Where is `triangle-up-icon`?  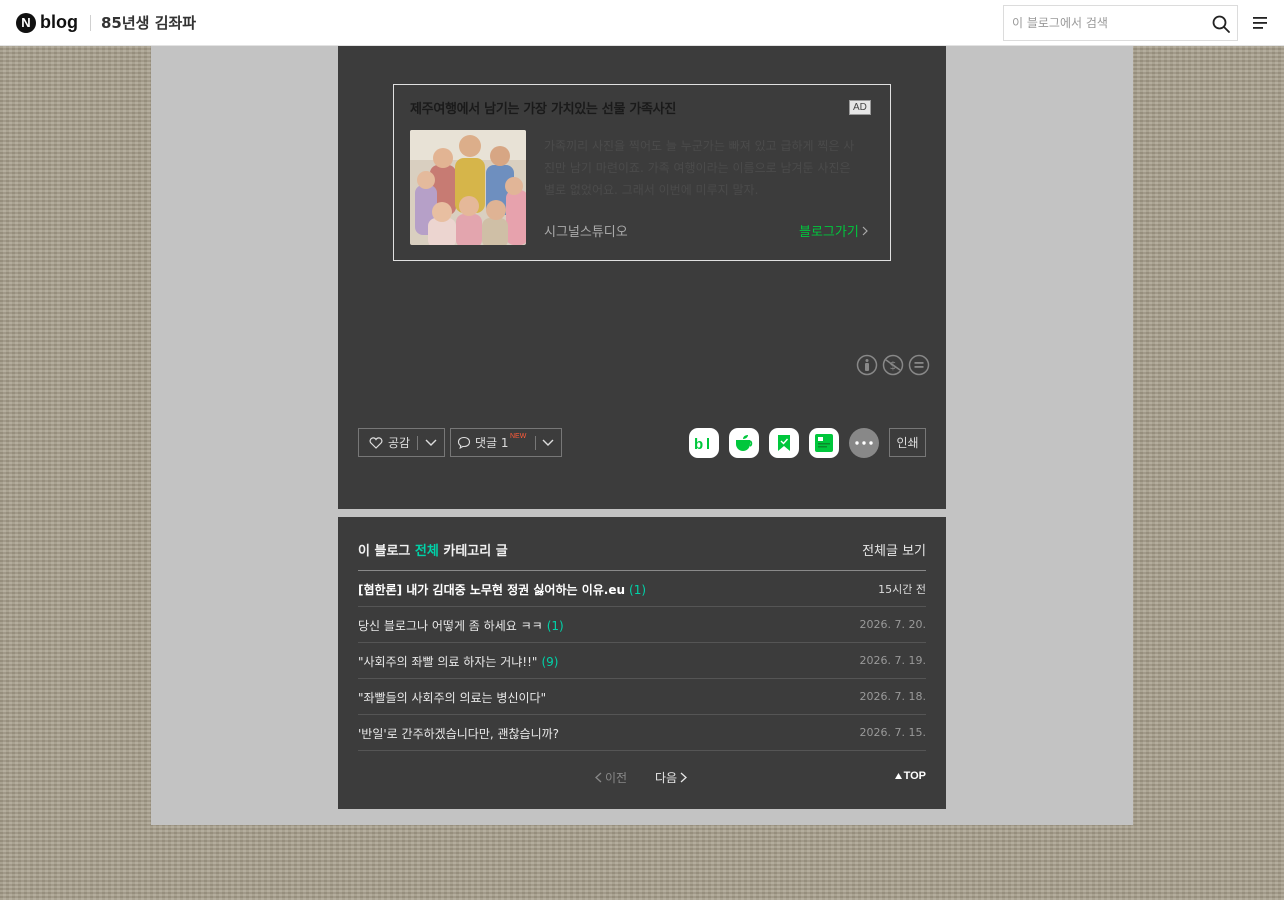
triangle-up-icon is located at coordinates (898, 776).